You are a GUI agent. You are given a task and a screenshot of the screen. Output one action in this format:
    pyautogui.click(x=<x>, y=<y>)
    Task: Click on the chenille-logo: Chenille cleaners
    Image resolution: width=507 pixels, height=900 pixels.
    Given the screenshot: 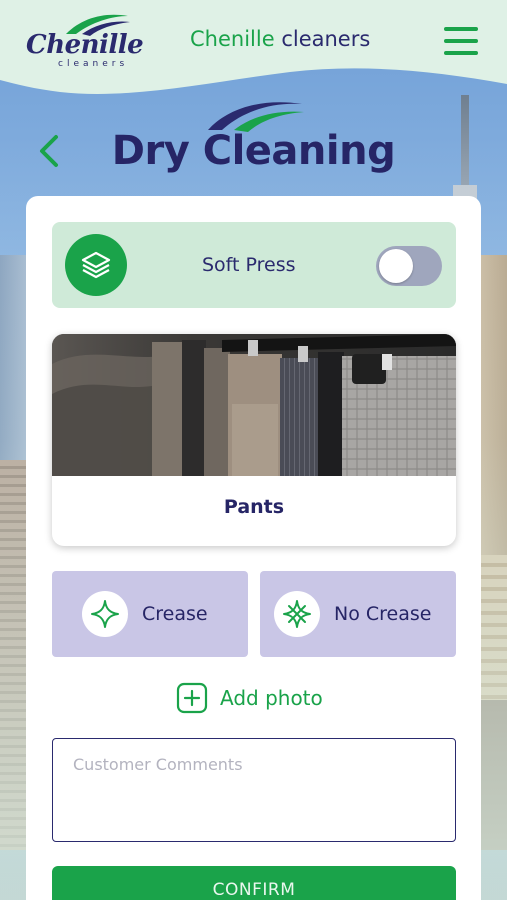 What is the action you would take?
    pyautogui.click(x=83, y=41)
    